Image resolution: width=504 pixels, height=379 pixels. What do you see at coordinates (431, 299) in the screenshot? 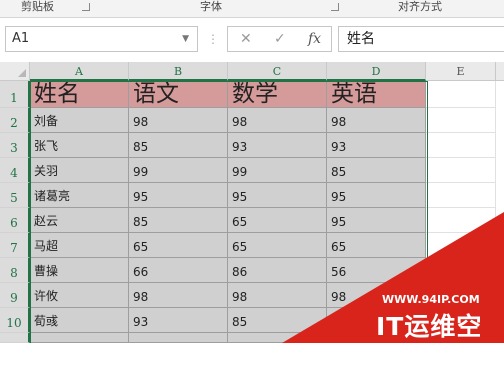
I see `watermark-url: WWW.94IP.COM` at bounding box center [431, 299].